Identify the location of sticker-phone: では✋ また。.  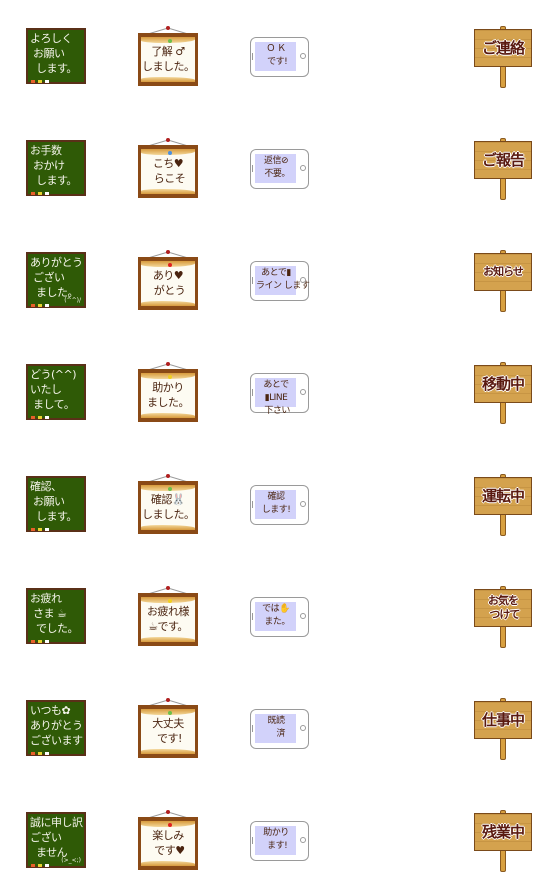
(280, 616).